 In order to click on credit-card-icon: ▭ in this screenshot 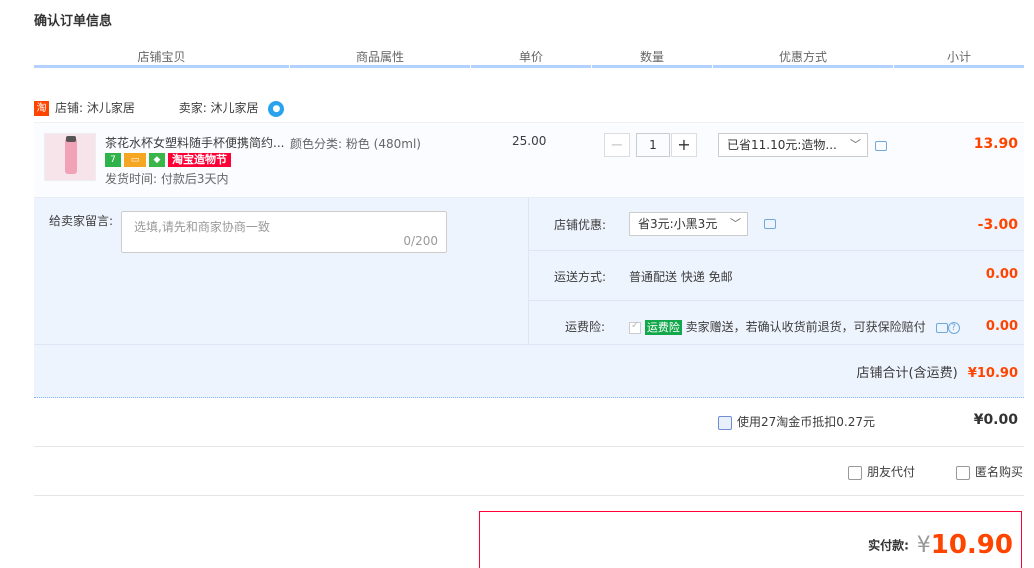, I will do `click(135, 160)`.